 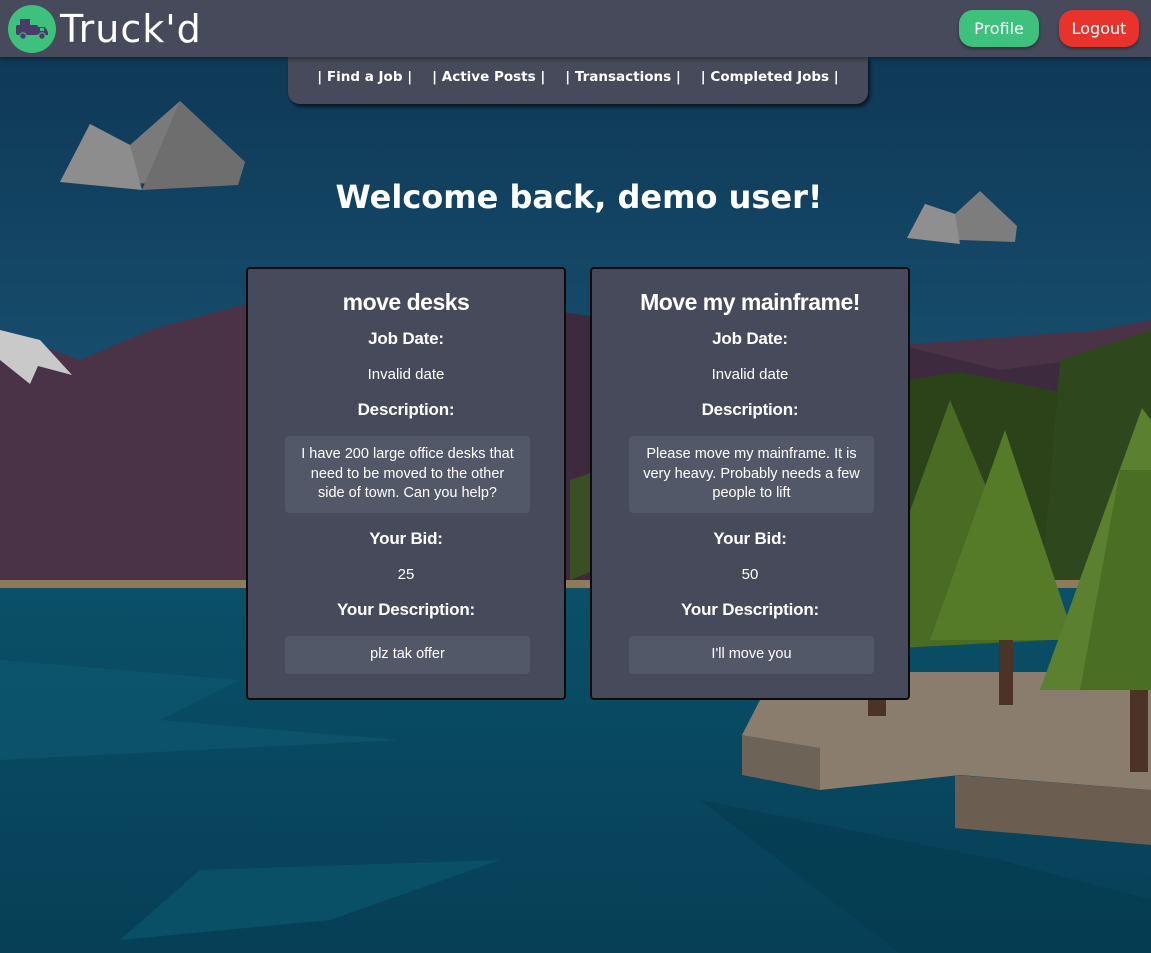 What do you see at coordinates (575, 28) in the screenshot?
I see `top-navbar: Truck'd Profile Logout` at bounding box center [575, 28].